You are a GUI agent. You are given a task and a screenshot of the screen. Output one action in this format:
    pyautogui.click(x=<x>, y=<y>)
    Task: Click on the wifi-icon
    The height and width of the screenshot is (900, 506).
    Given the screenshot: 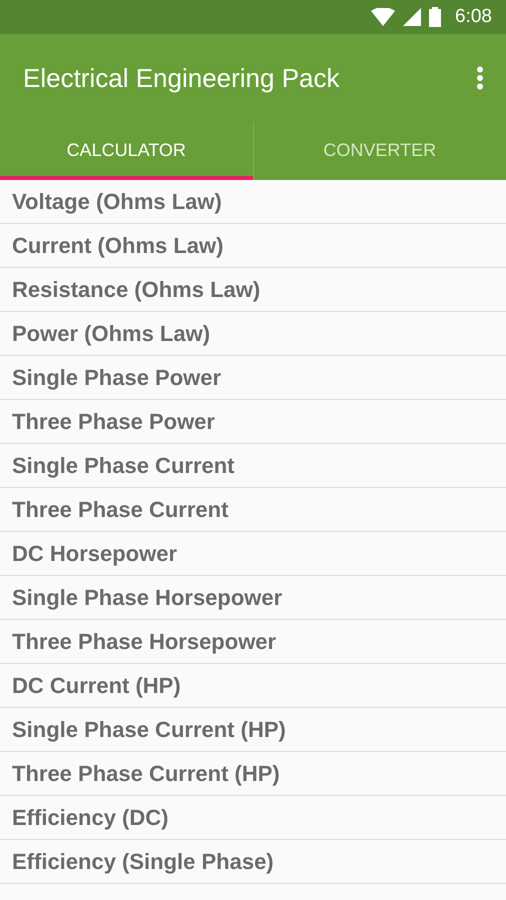 What is the action you would take?
    pyautogui.click(x=383, y=17)
    